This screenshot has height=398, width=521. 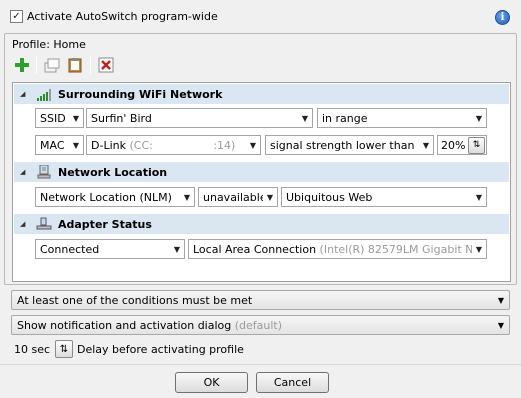 What do you see at coordinates (53, 118) in the screenshot?
I see `wifi-type-value: SSID` at bounding box center [53, 118].